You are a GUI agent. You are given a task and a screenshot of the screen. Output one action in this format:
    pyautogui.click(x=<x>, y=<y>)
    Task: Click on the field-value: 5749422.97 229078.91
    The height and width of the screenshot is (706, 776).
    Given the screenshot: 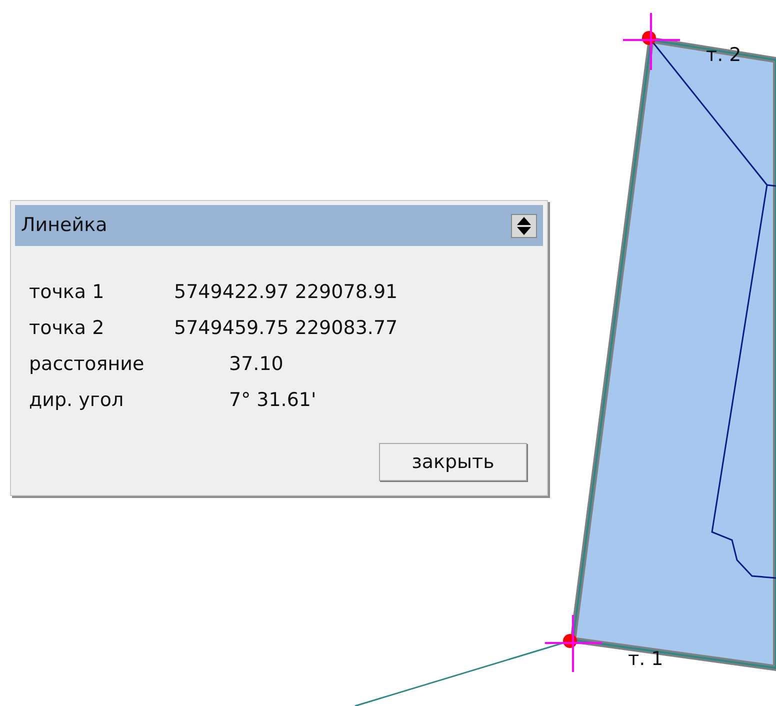 What is the action you would take?
    pyautogui.click(x=286, y=292)
    